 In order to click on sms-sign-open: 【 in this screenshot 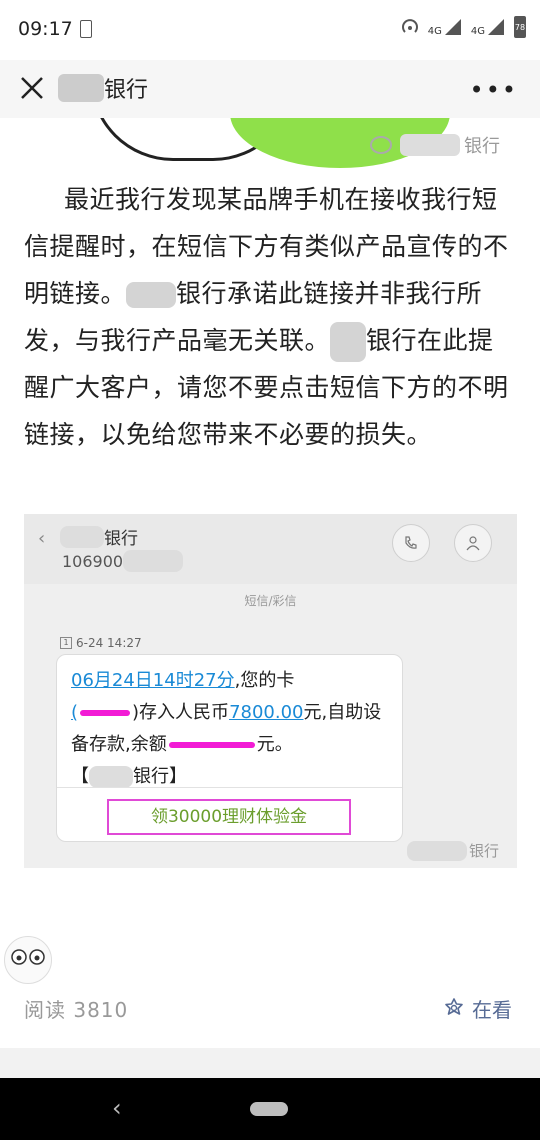, I will do `click(80, 776)`.